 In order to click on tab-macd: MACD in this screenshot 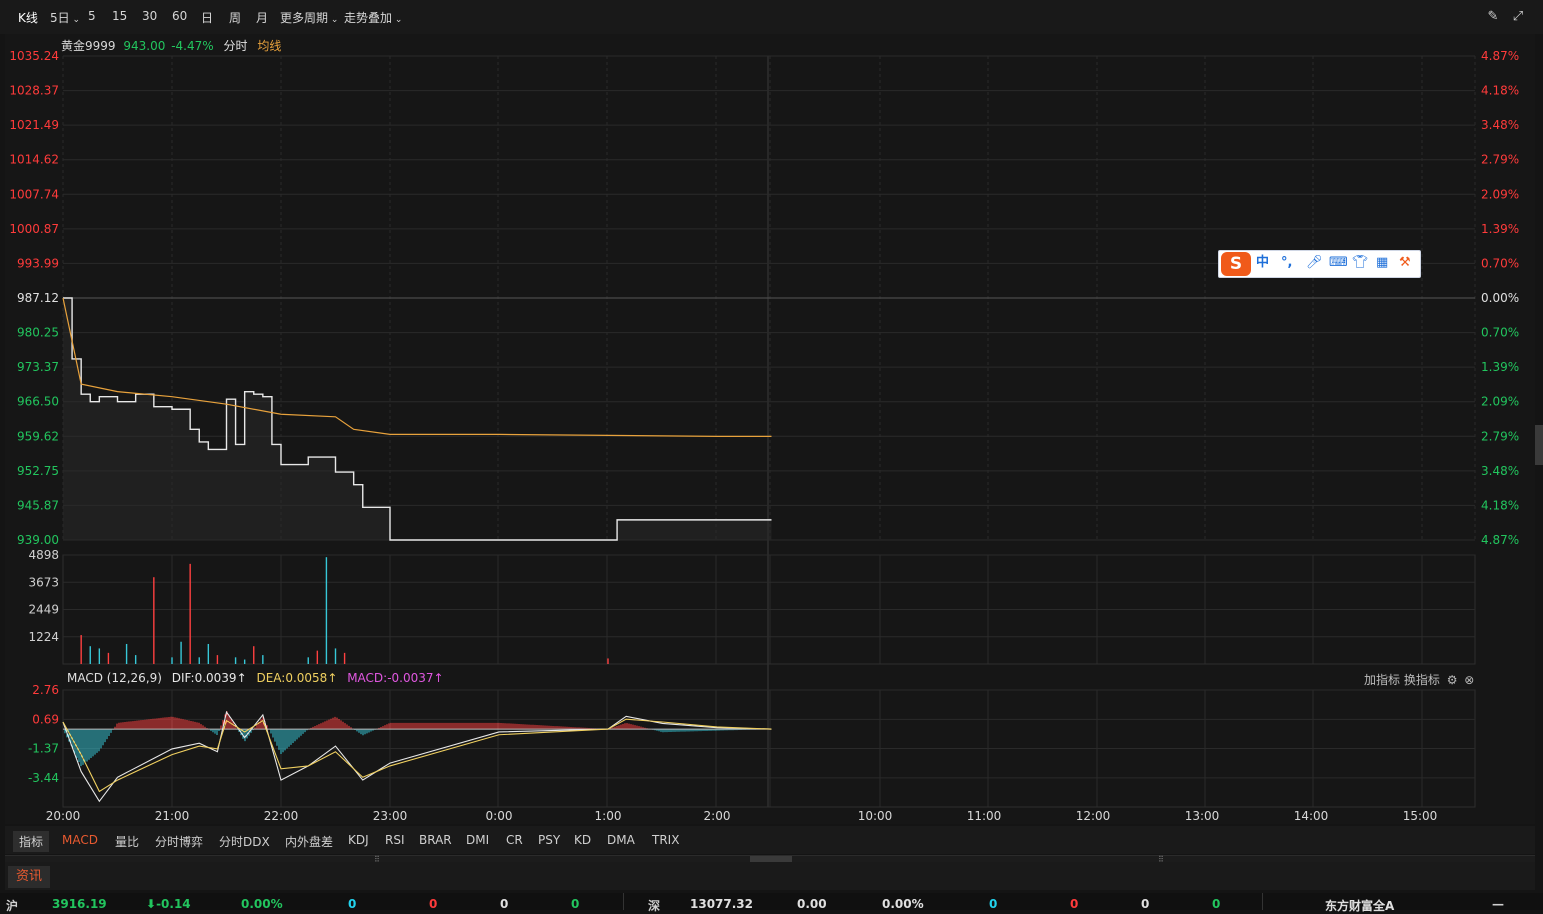, I will do `click(80, 840)`.